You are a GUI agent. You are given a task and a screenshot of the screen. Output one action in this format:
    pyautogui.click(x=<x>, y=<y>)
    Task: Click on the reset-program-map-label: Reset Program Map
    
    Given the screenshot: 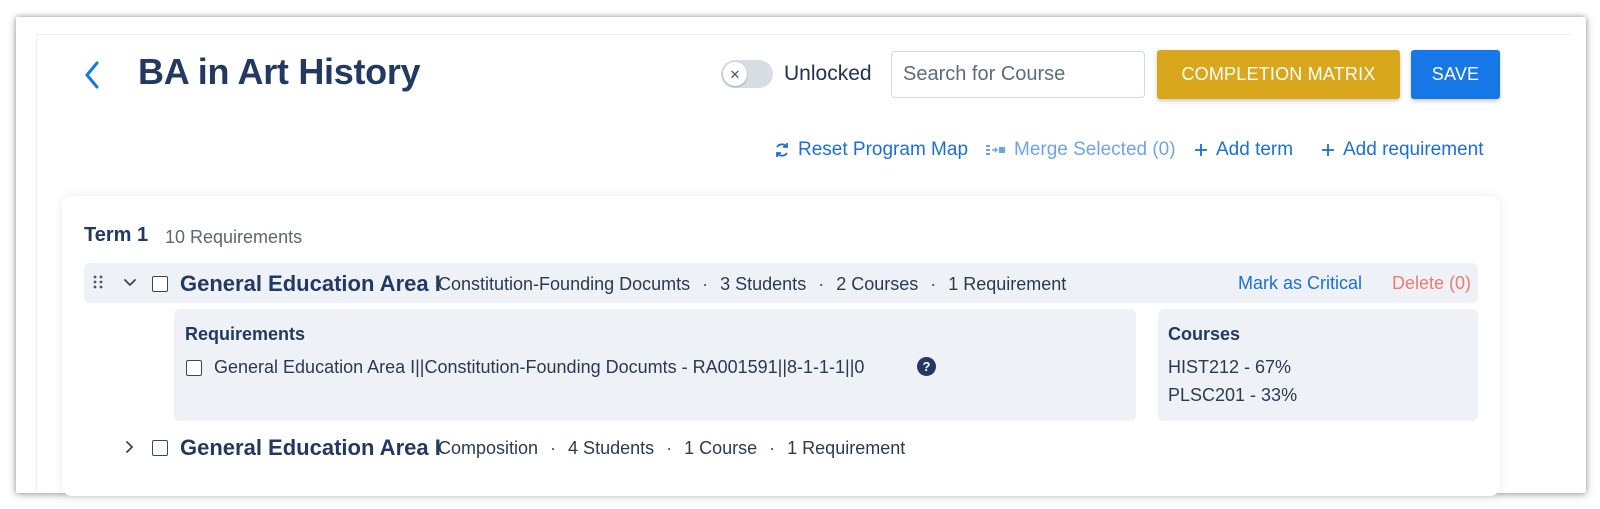 What is the action you would take?
    pyautogui.click(x=883, y=149)
    